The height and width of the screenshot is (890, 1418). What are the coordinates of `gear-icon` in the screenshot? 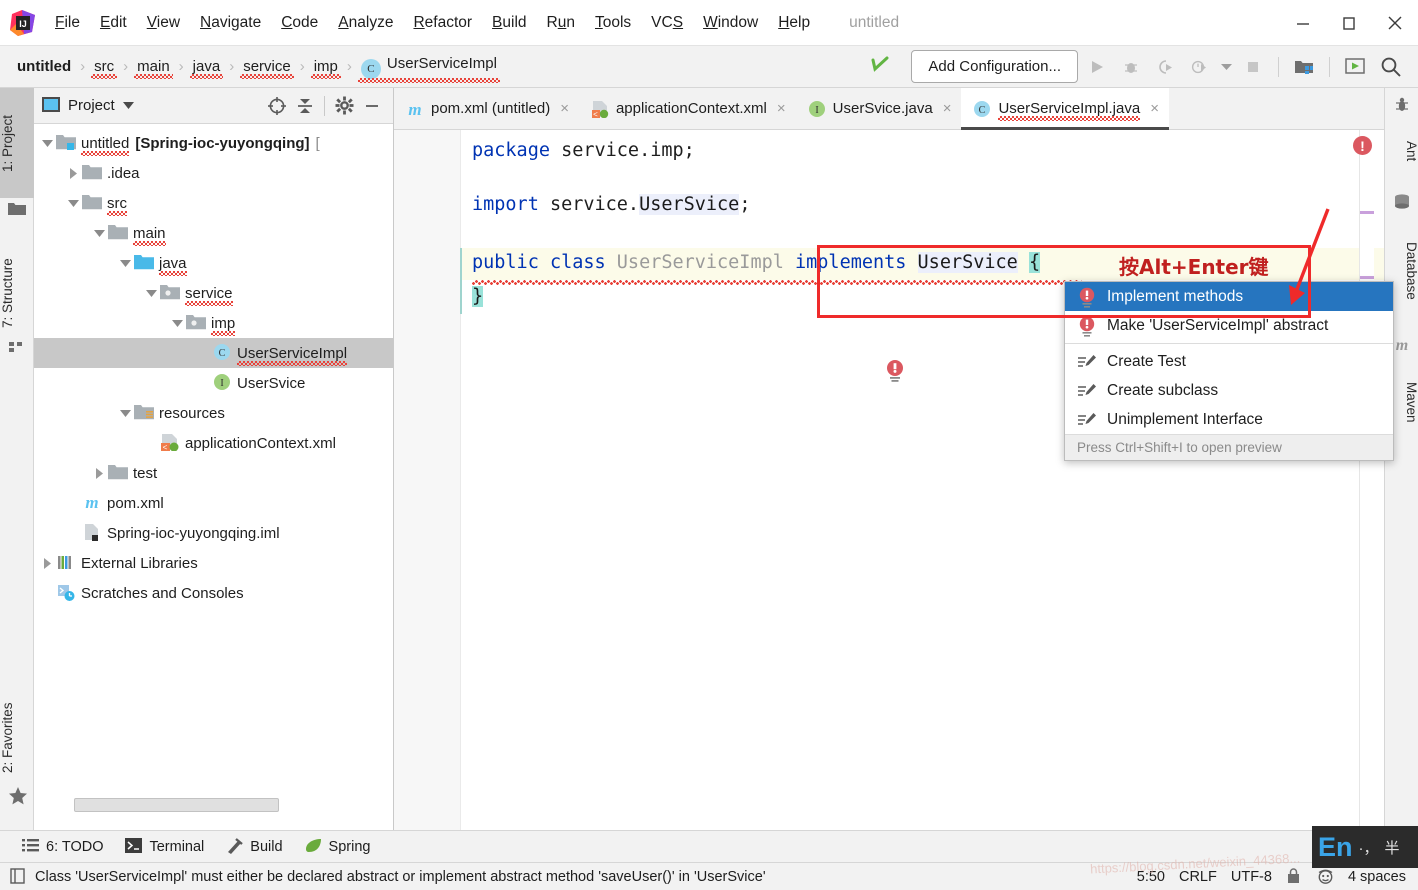 It's located at (344, 106).